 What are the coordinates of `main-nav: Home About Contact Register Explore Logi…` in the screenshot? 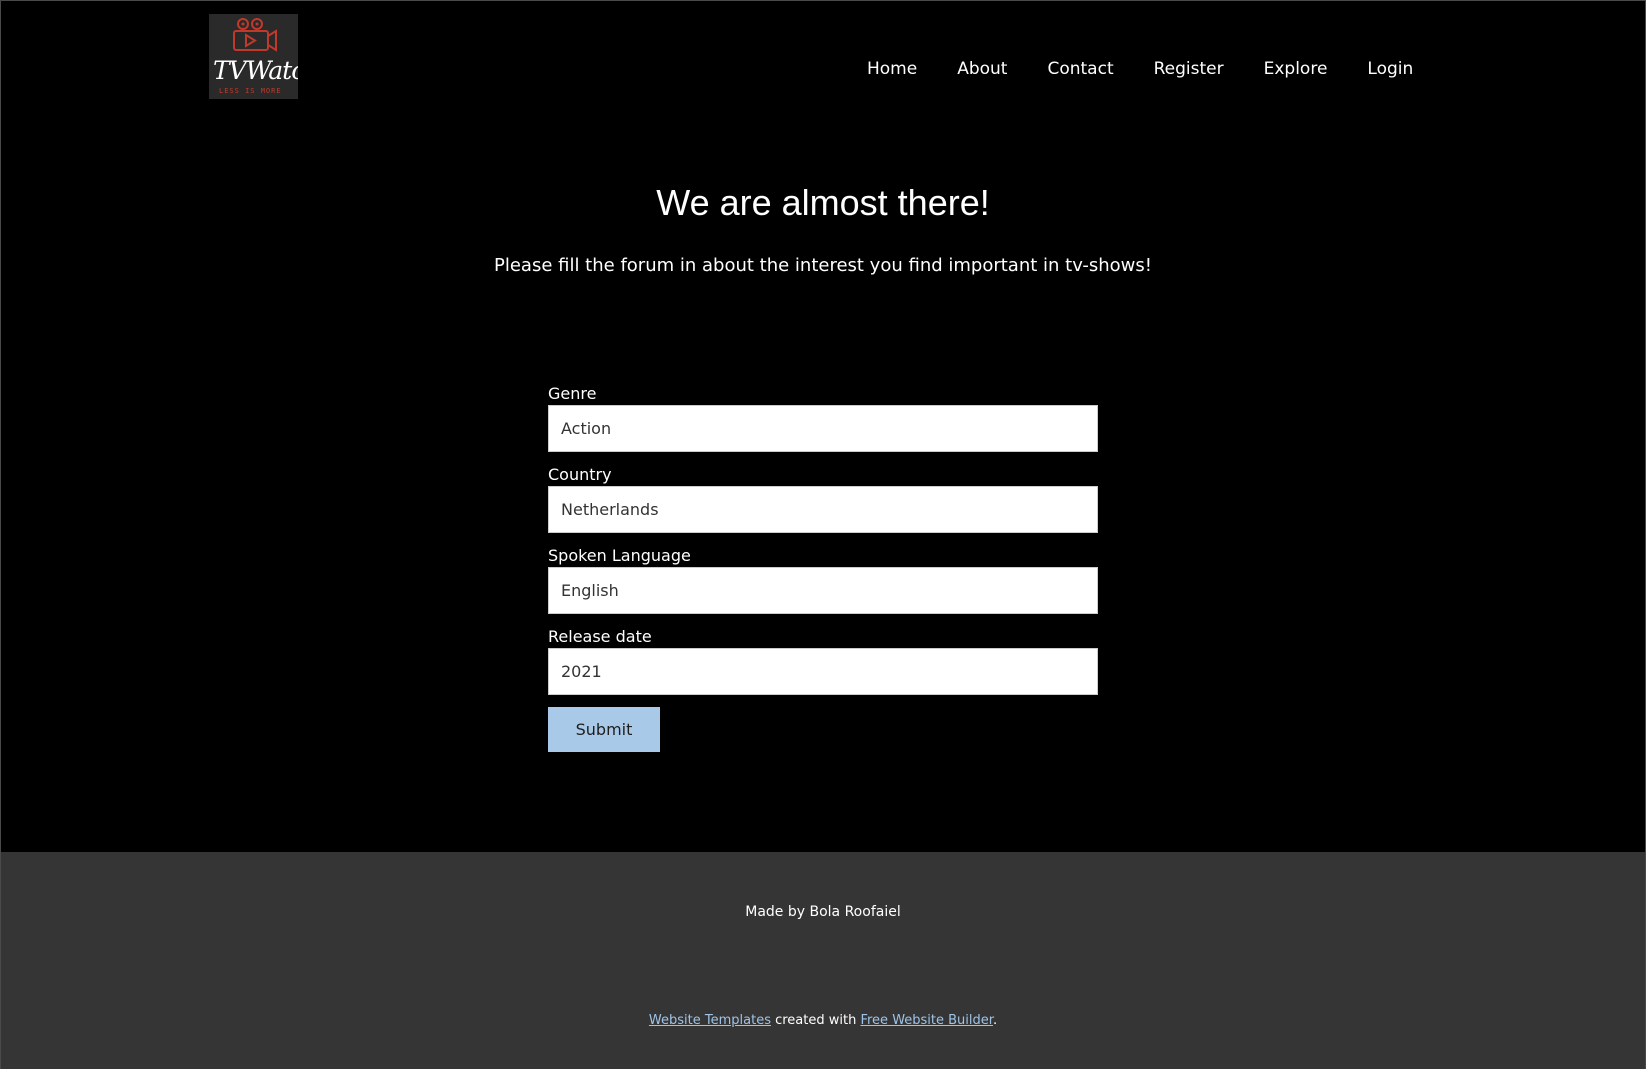 It's located at (1140, 69).